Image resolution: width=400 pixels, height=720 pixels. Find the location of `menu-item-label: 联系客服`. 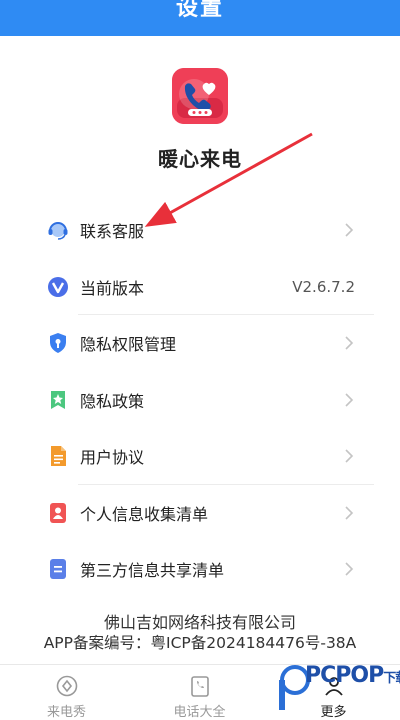

menu-item-label: 联系客服 is located at coordinates (112, 232).